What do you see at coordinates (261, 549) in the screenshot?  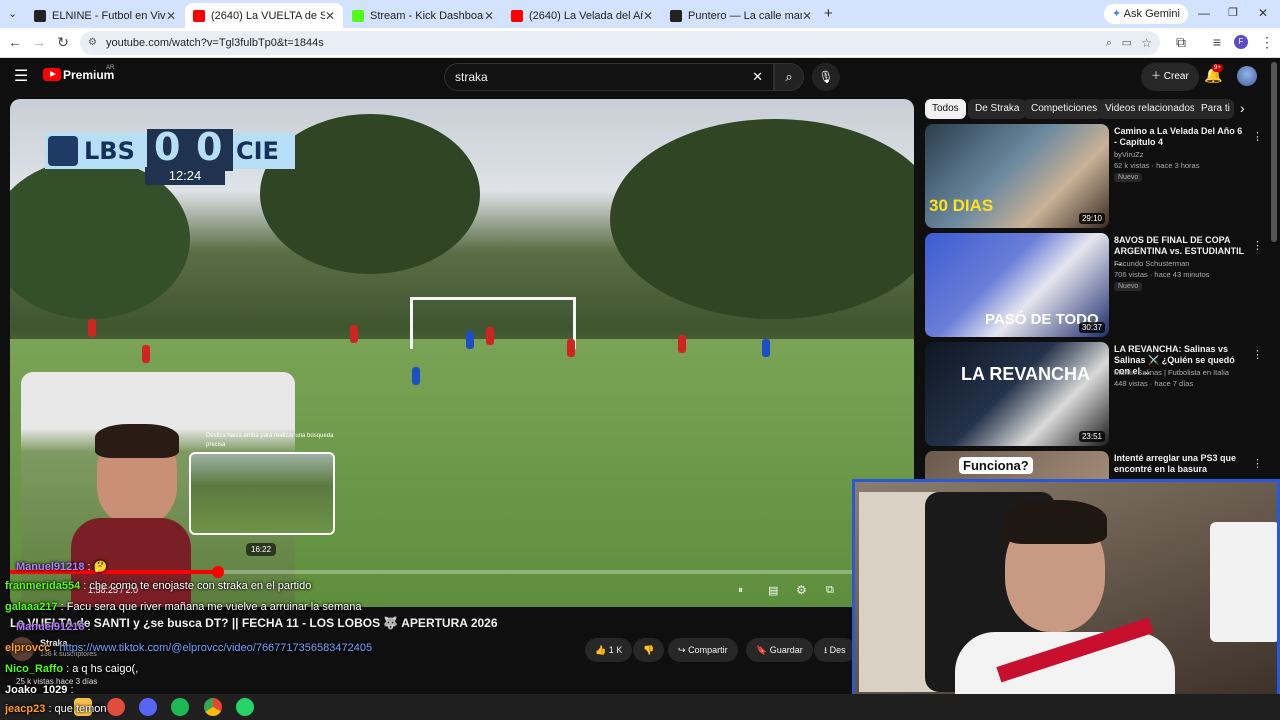 I see `seek-preview-time: 16:22` at bounding box center [261, 549].